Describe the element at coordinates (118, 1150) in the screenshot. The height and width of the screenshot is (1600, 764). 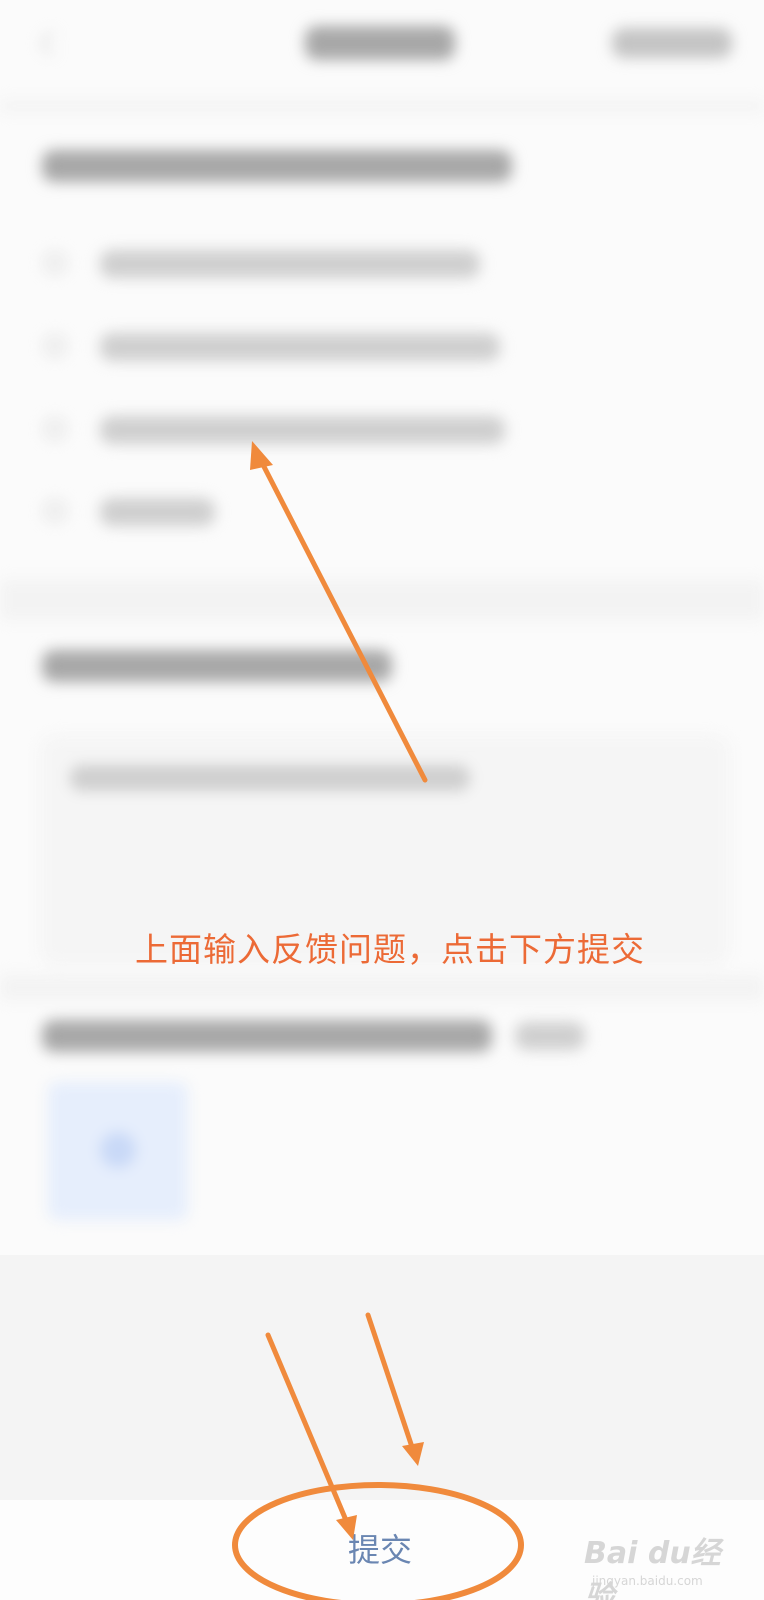
I see `upload-plus-icon` at that location.